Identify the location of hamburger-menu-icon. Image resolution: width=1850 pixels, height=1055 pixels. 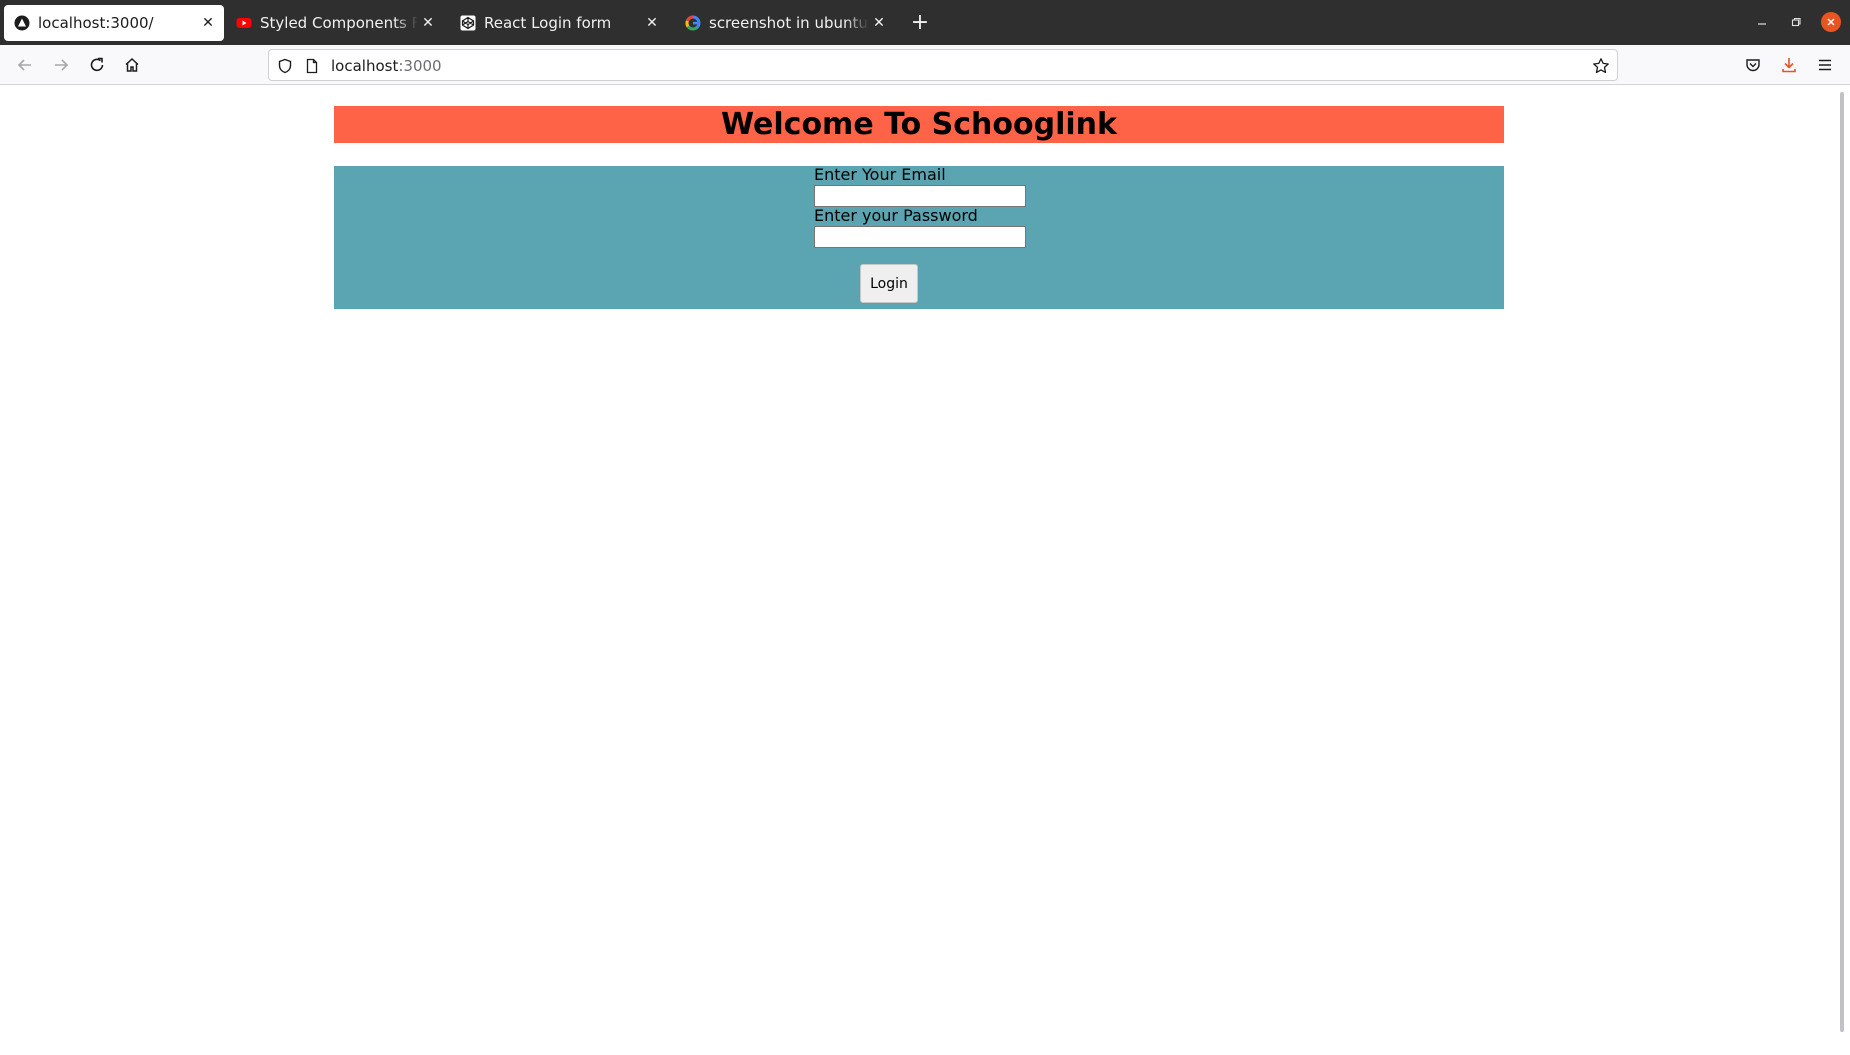
(1825, 65).